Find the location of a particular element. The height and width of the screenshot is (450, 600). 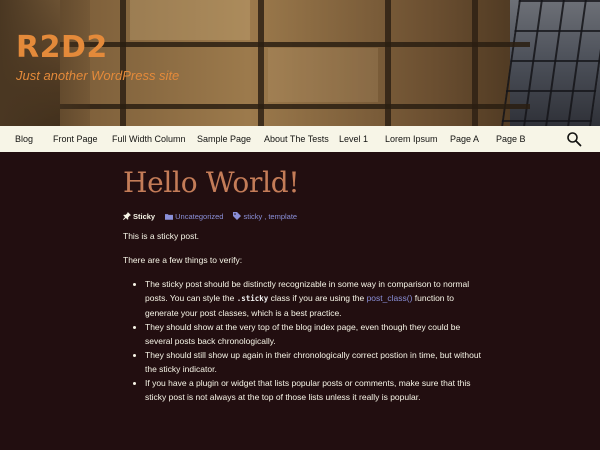

category-link: Uncategorized is located at coordinates (194, 216).